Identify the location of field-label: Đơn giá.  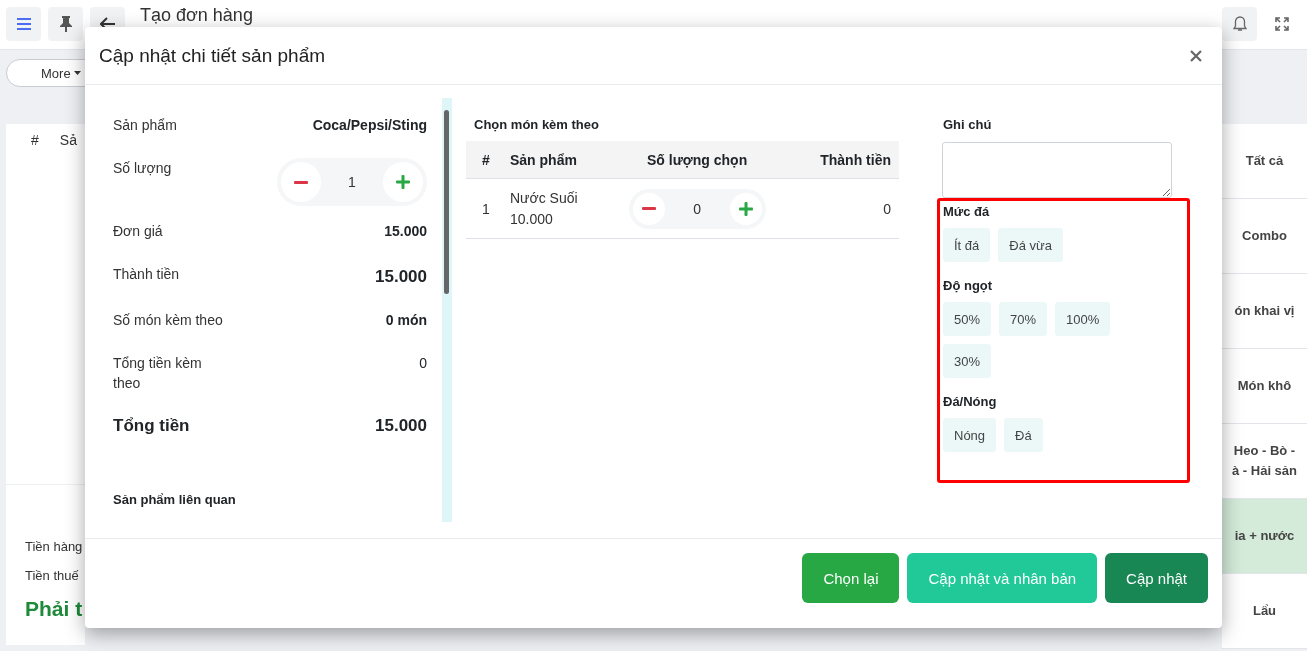
(138, 231).